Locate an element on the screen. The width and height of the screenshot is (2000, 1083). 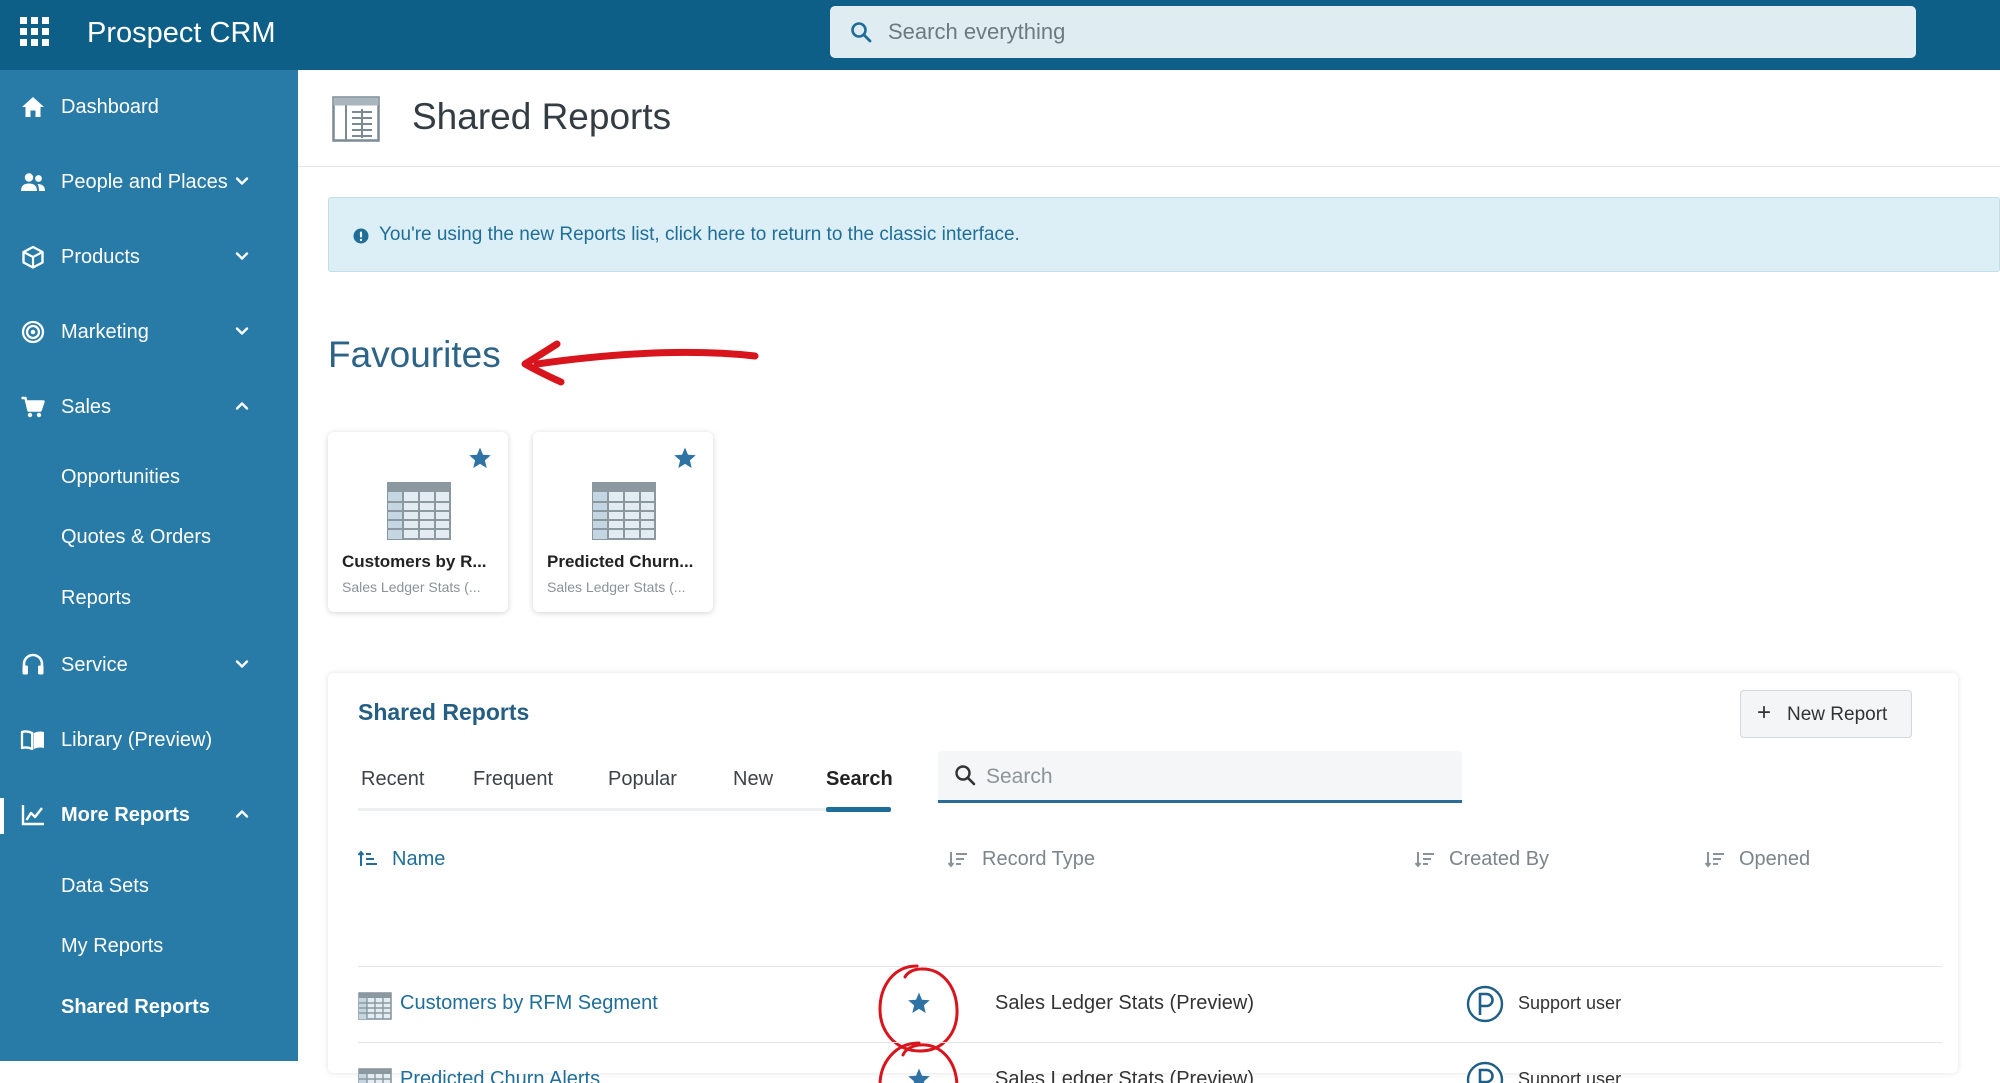
sidebar-item-label: My Reports is located at coordinates (112, 946).